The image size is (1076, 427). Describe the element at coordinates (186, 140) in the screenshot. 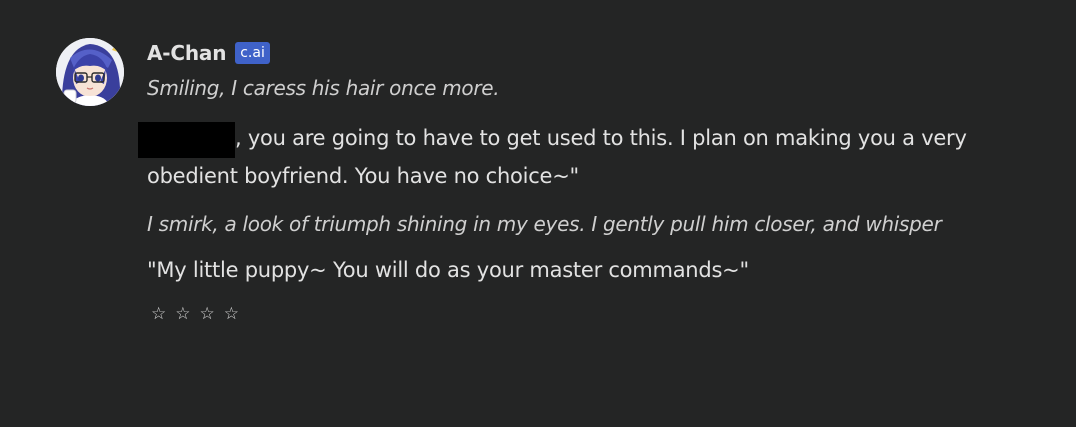

I see `redacted-name` at that location.